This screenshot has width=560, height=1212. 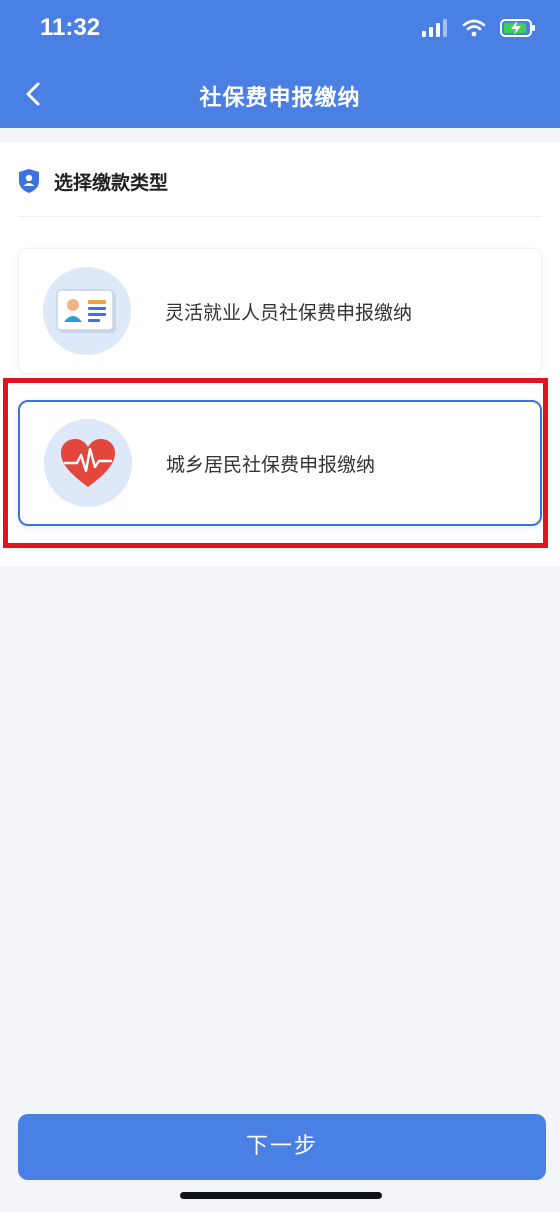 I want to click on section-header: 选择缴款类型, so click(x=93, y=181).